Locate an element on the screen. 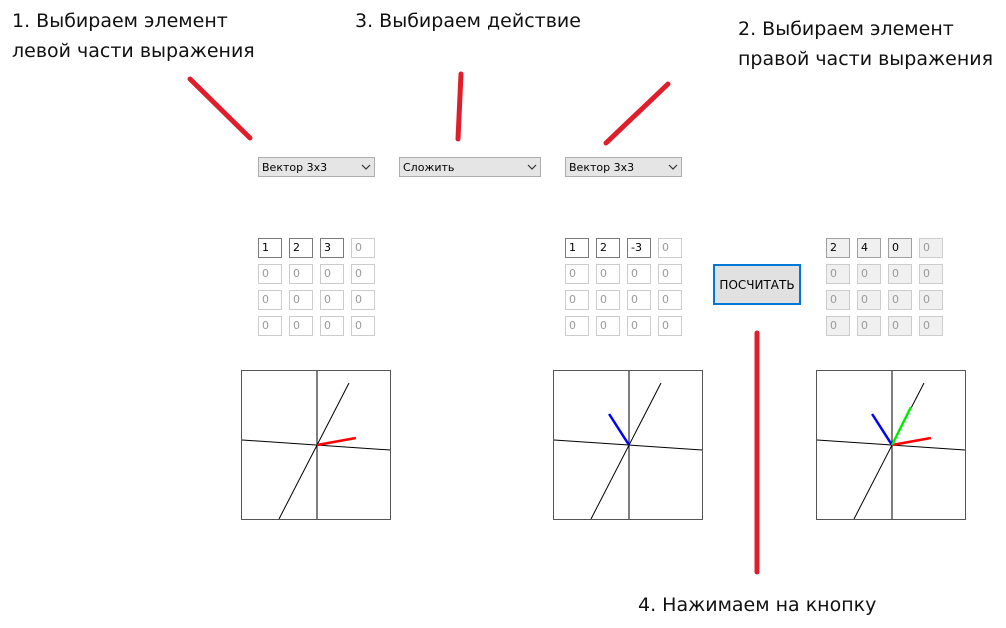 The image size is (1006, 628). result-cell-r4-c2: 0 is located at coordinates (869, 326).